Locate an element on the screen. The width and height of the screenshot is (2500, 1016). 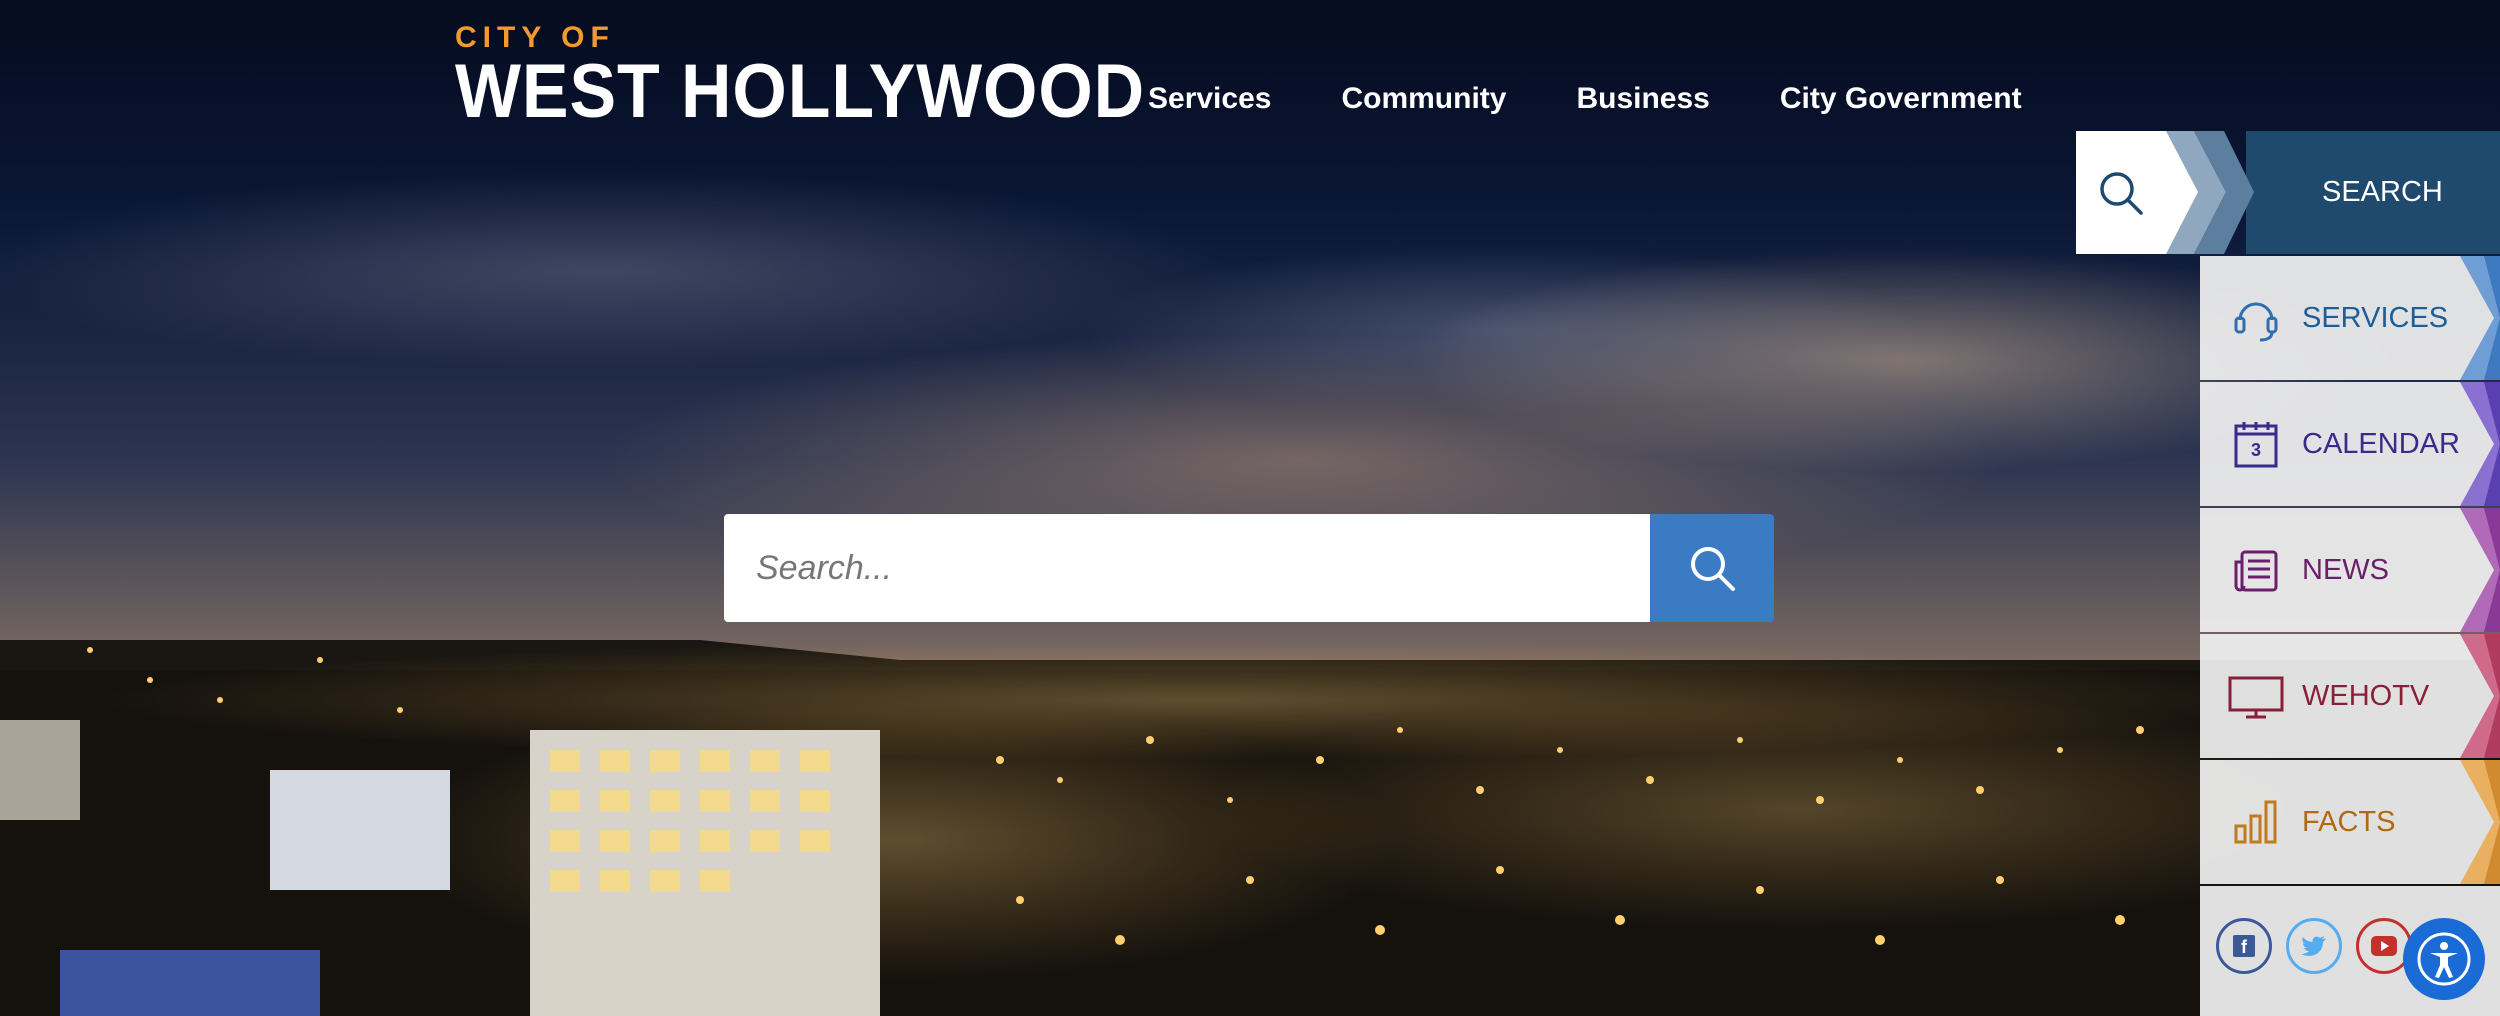
side-search-tab: SEARCH is located at coordinates (2288, 192).